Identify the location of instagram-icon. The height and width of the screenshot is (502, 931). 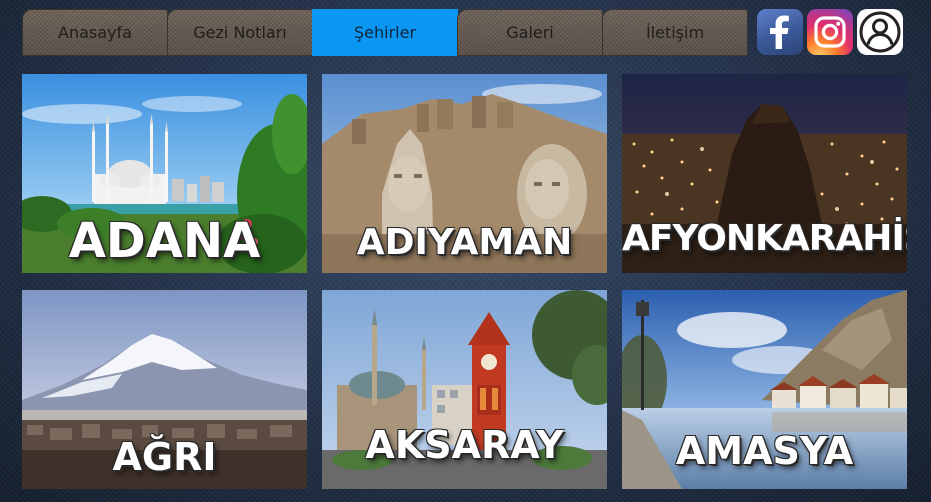
(830, 32).